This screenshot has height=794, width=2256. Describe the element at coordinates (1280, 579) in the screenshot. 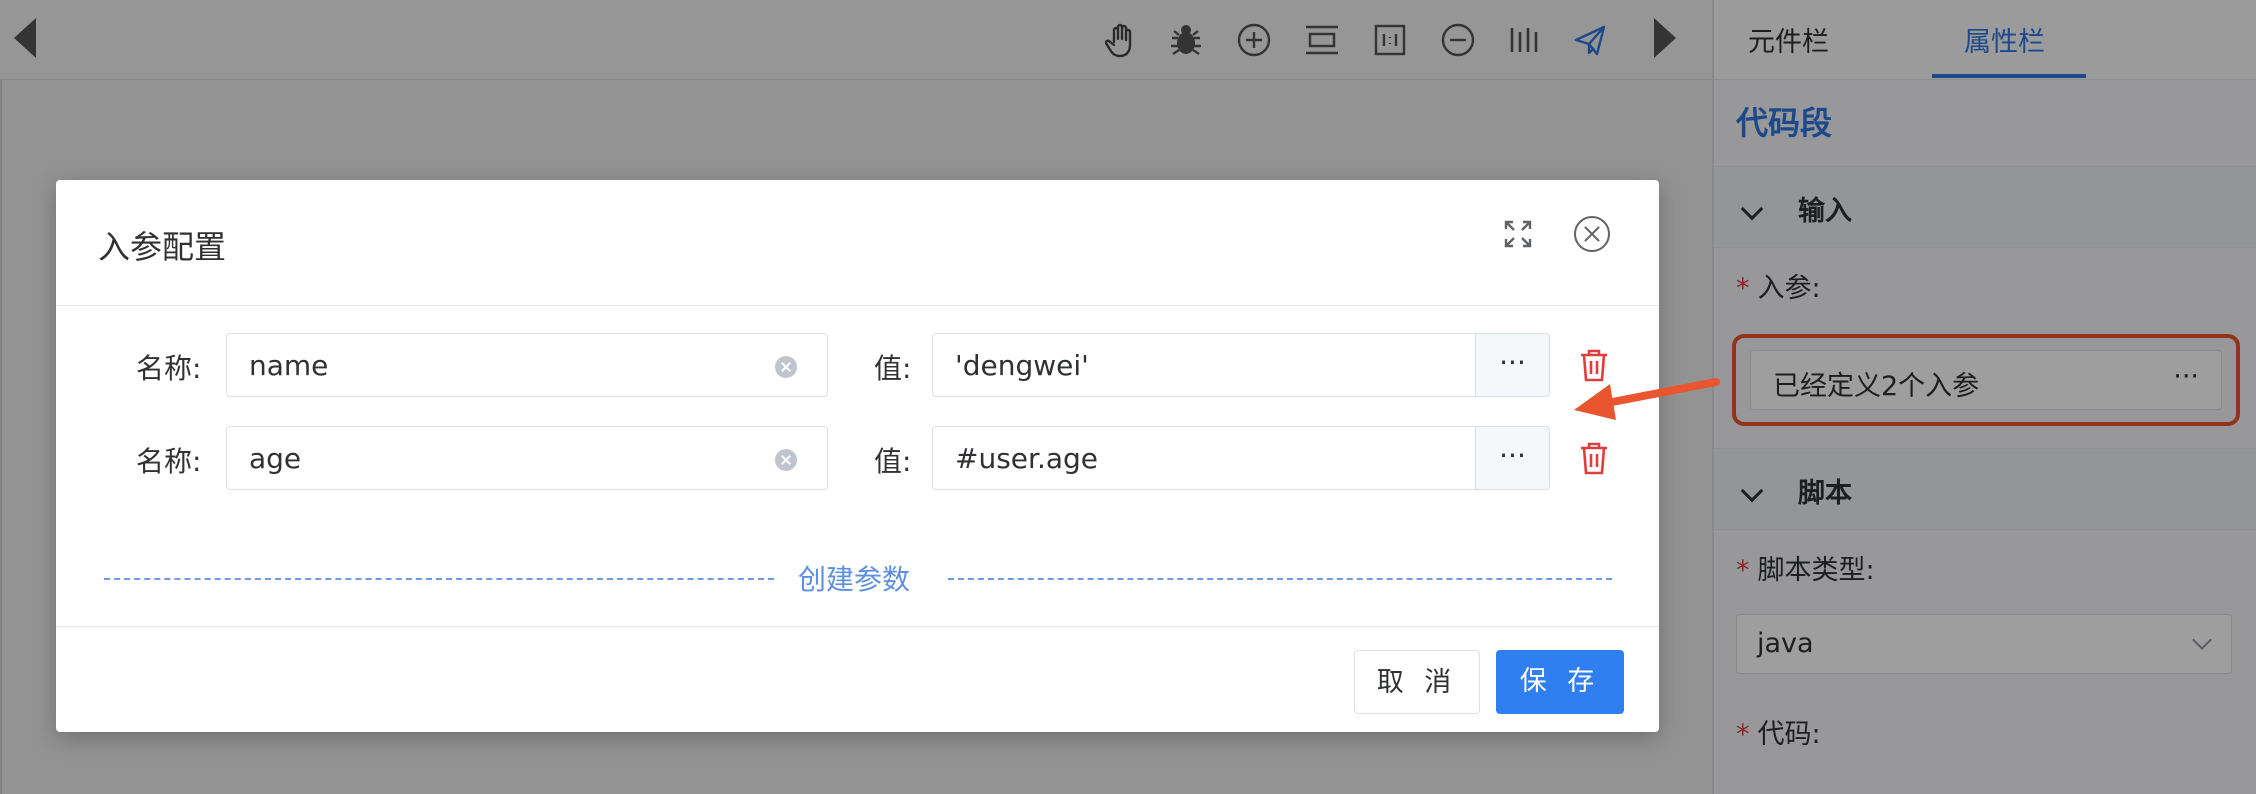

I see `create-divider-right` at that location.